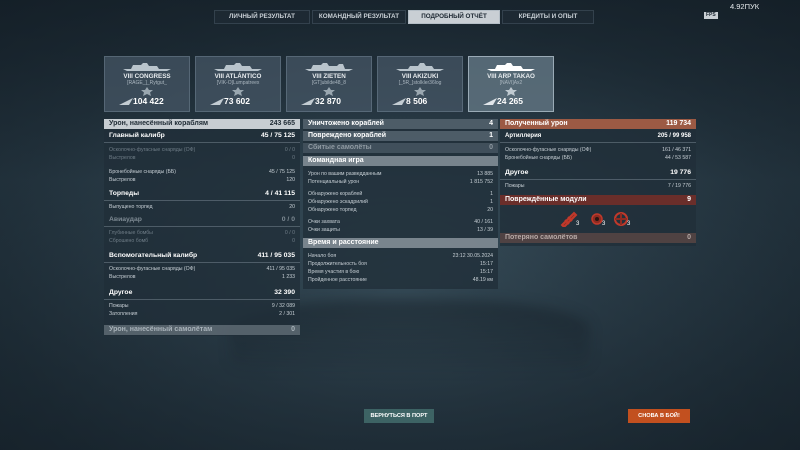 The image size is (800, 450). Describe the element at coordinates (202, 306) in the screenshot. I see `fires-row: Пожары 9 / 32 089` at that location.